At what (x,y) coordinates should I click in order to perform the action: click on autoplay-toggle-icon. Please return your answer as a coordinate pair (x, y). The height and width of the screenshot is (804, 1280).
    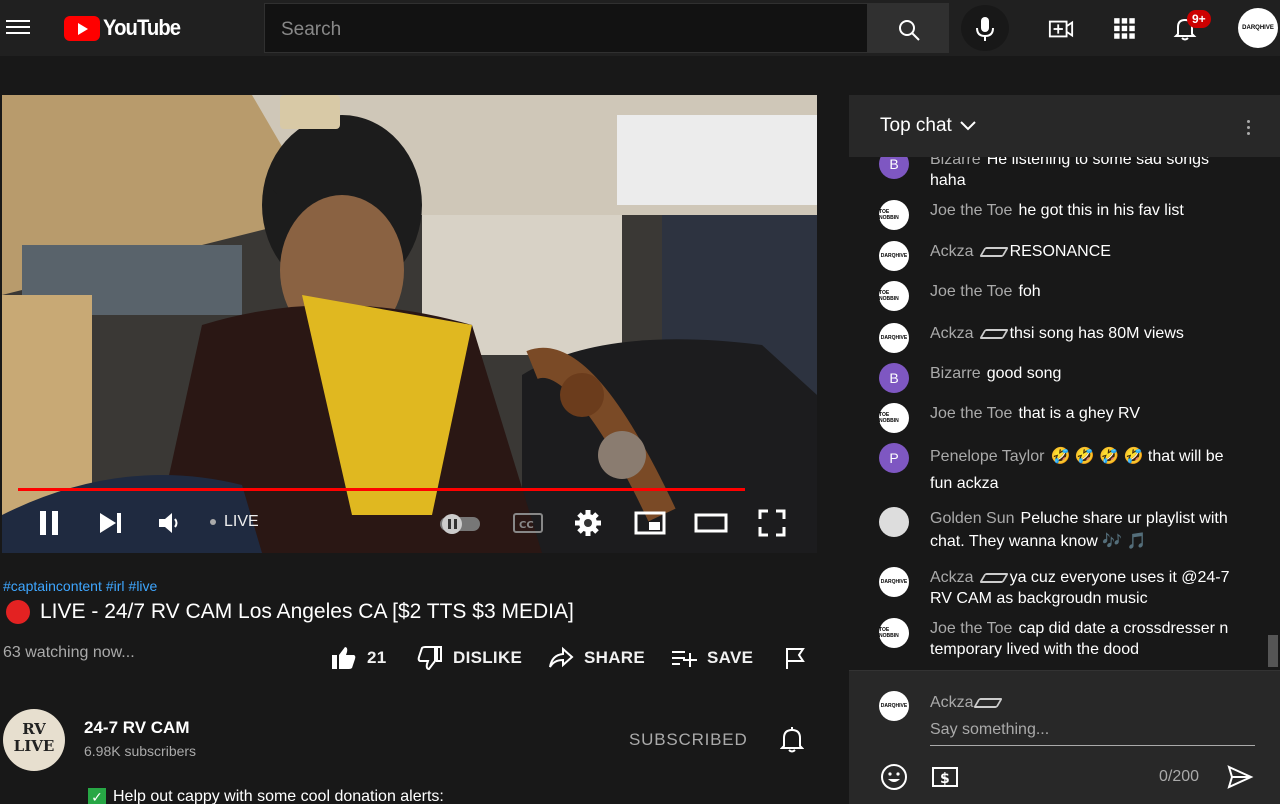
    Looking at the image, I should click on (460, 523).